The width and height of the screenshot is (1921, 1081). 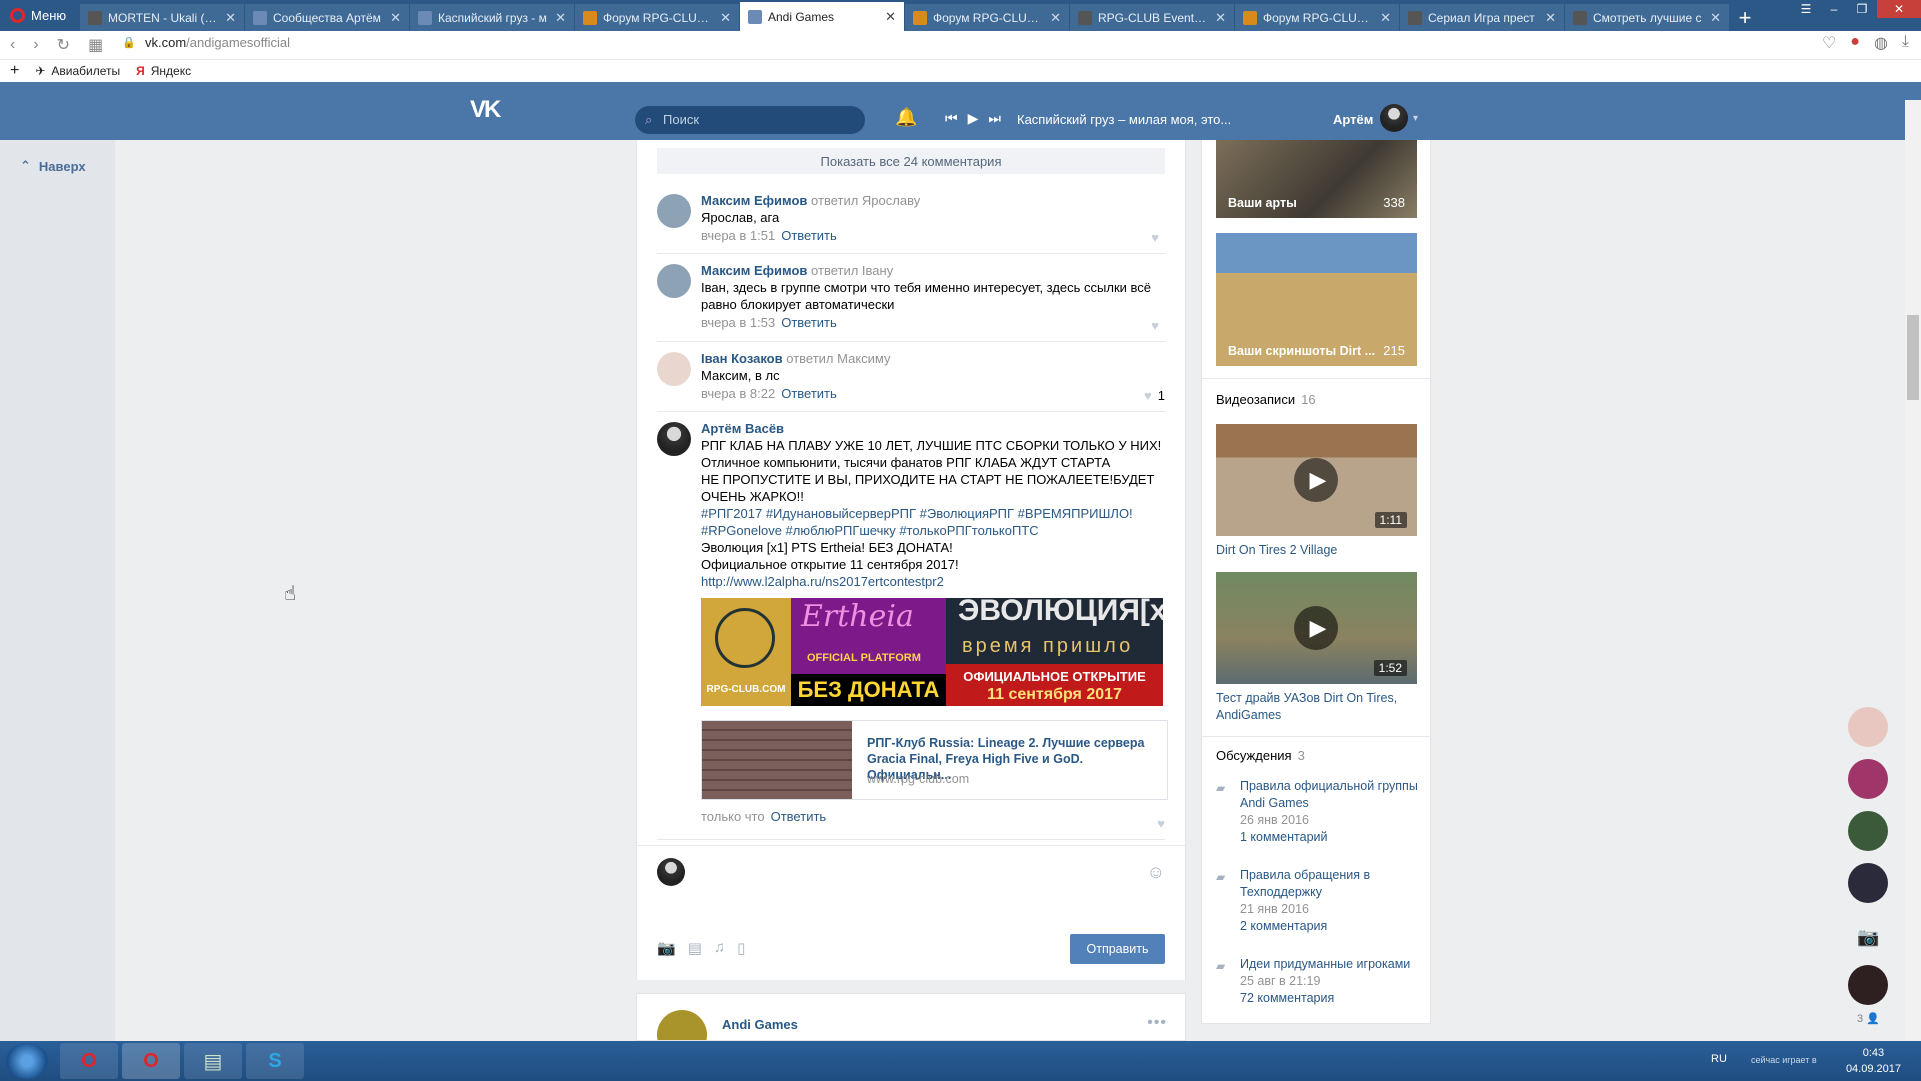 I want to click on chevron-down-icon: ▾, so click(x=1415, y=118).